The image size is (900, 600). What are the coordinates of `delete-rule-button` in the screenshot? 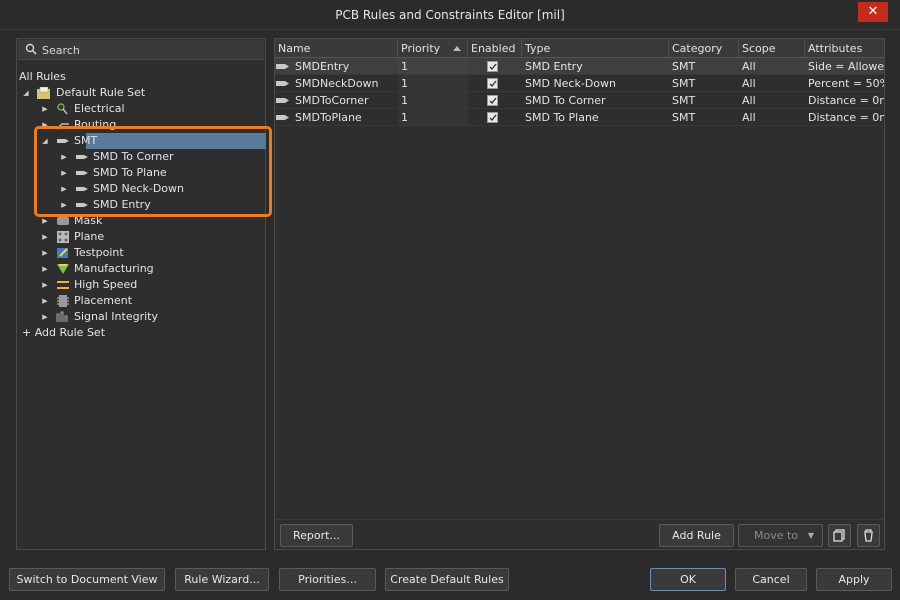 It's located at (868, 535).